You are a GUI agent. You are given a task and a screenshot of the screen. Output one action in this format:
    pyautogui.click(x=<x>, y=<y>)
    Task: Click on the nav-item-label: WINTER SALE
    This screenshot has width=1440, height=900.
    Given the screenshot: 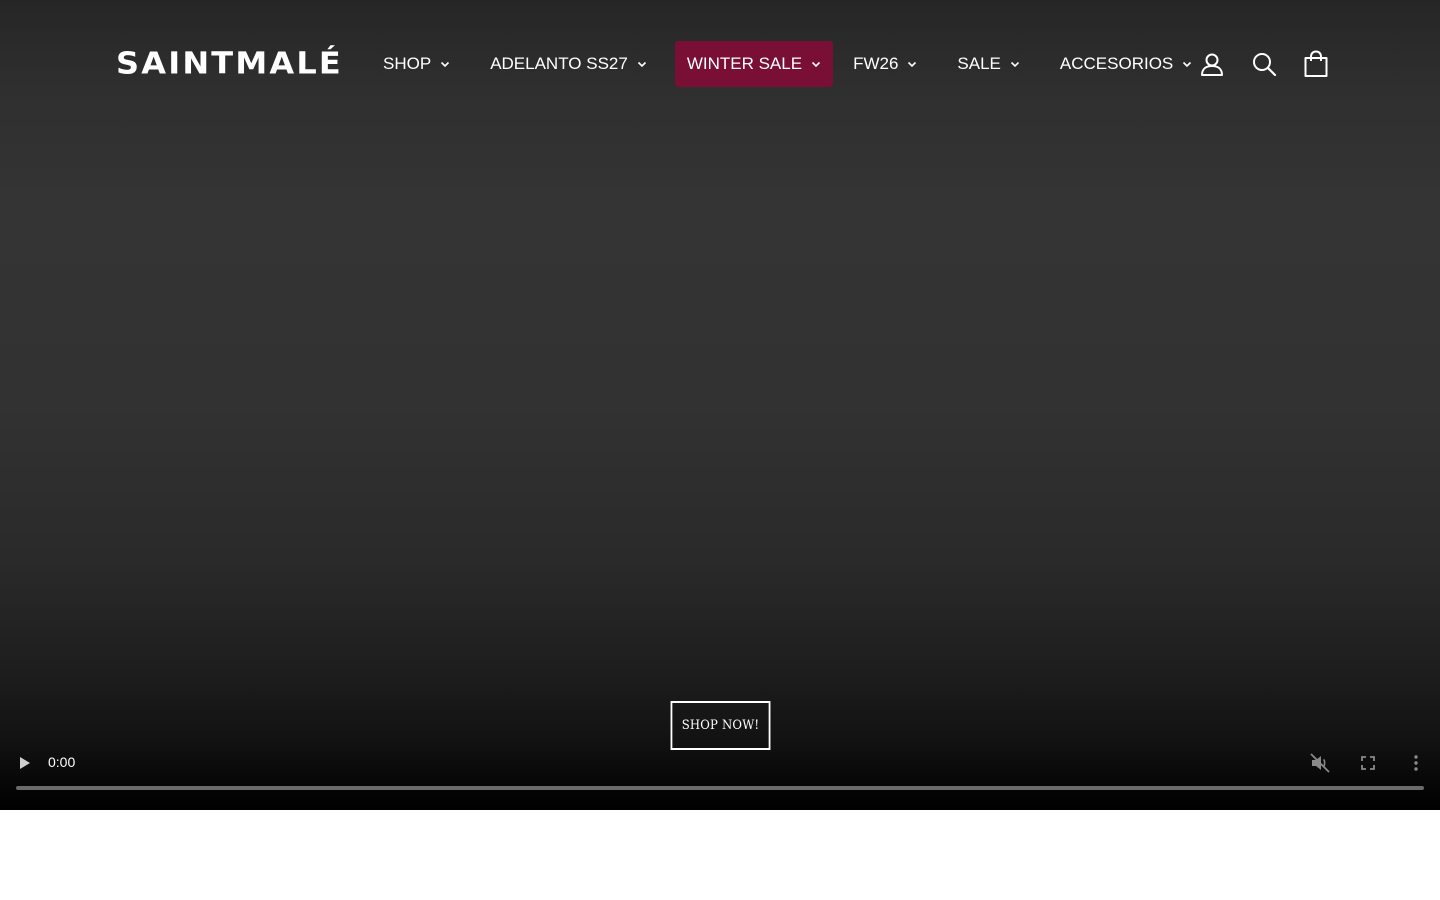 What is the action you would take?
    pyautogui.click(x=744, y=63)
    